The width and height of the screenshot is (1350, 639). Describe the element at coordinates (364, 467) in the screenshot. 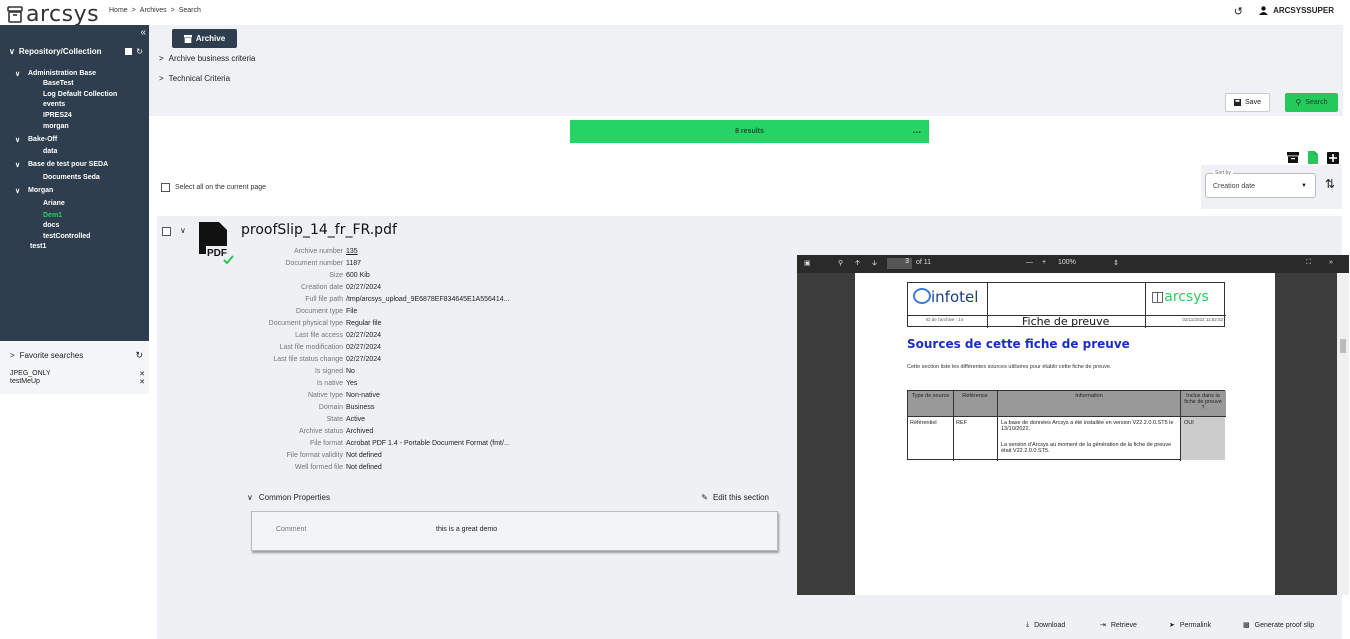

I see `property-value: Not defined` at that location.